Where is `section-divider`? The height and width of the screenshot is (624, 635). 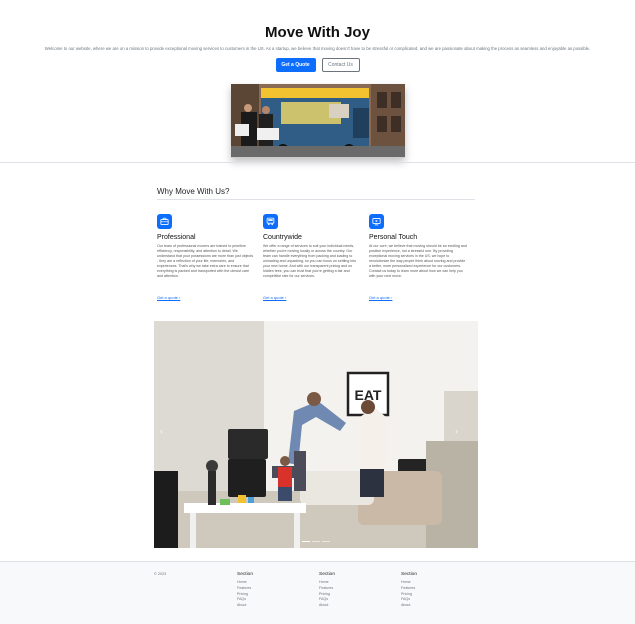 section-divider is located at coordinates (317, 162).